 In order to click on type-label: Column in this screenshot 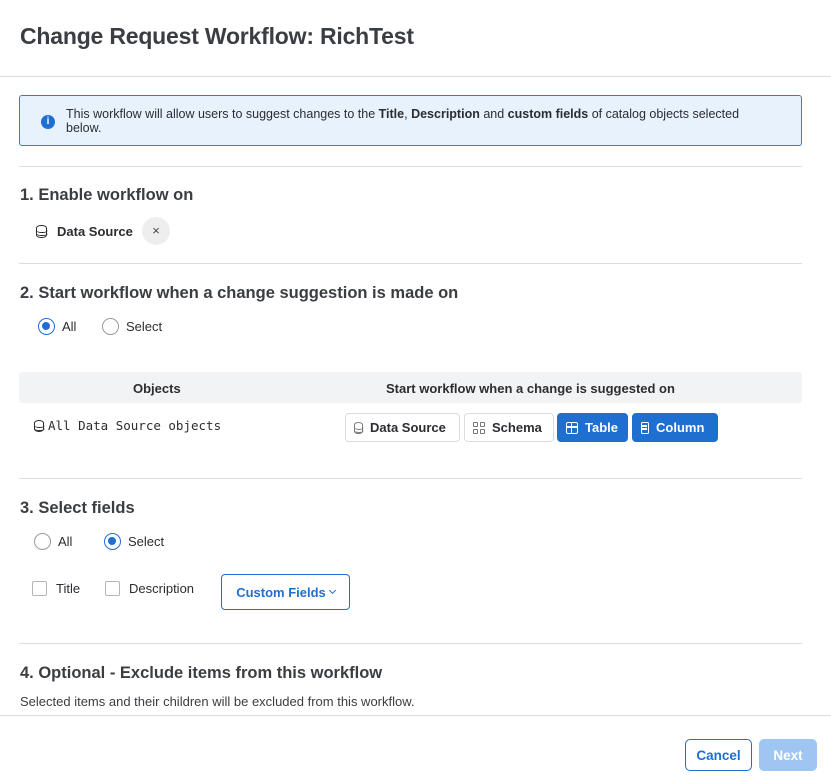, I will do `click(680, 427)`.